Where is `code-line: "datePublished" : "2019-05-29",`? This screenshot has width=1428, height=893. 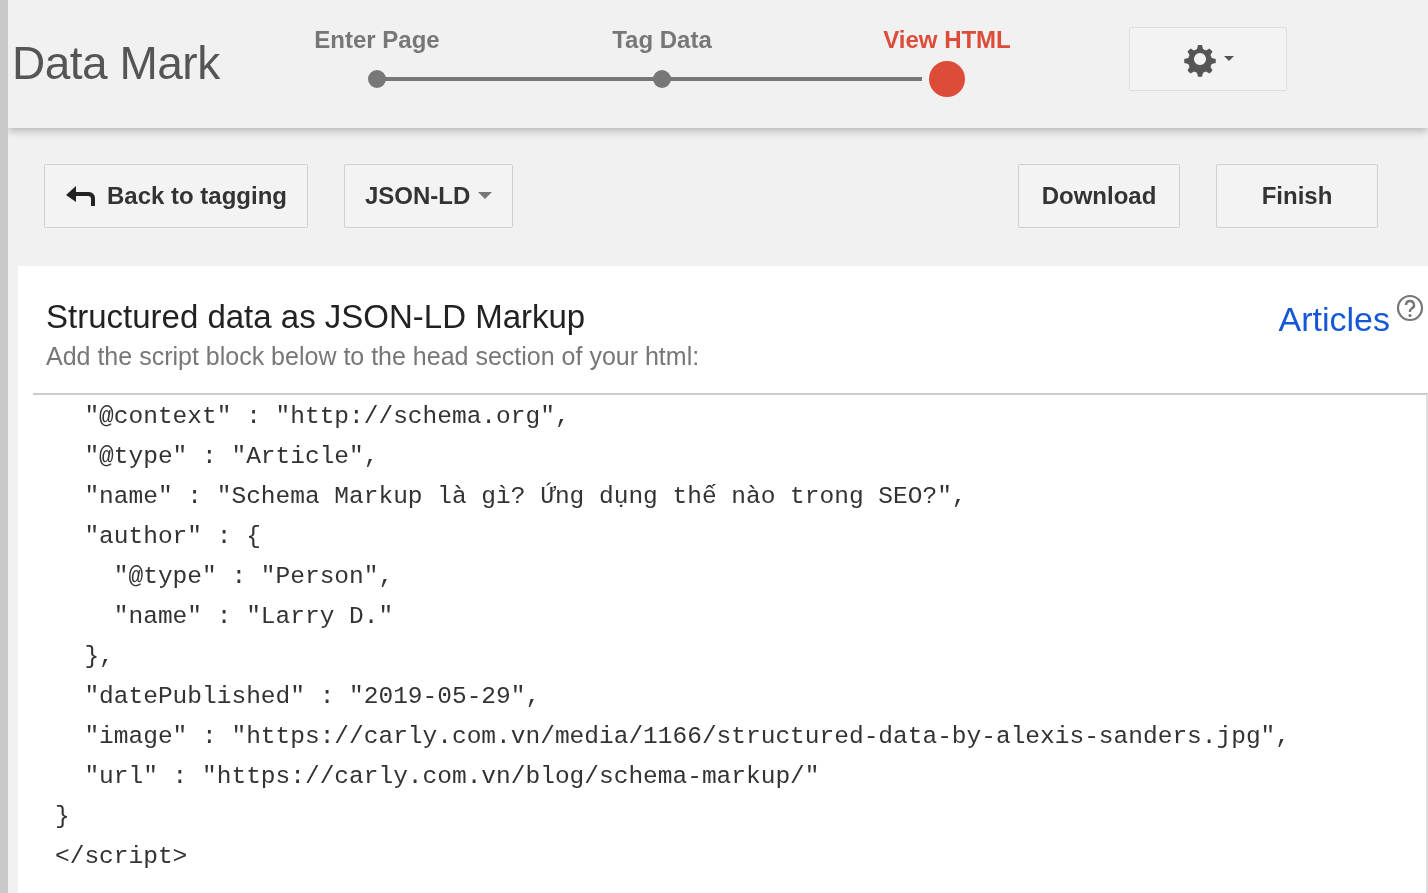
code-line: "datePublished" : "2019-05-29", is located at coordinates (312, 697).